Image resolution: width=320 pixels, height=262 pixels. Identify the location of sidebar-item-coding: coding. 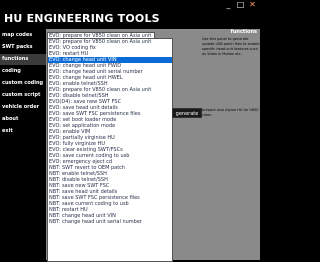
(23, 71).